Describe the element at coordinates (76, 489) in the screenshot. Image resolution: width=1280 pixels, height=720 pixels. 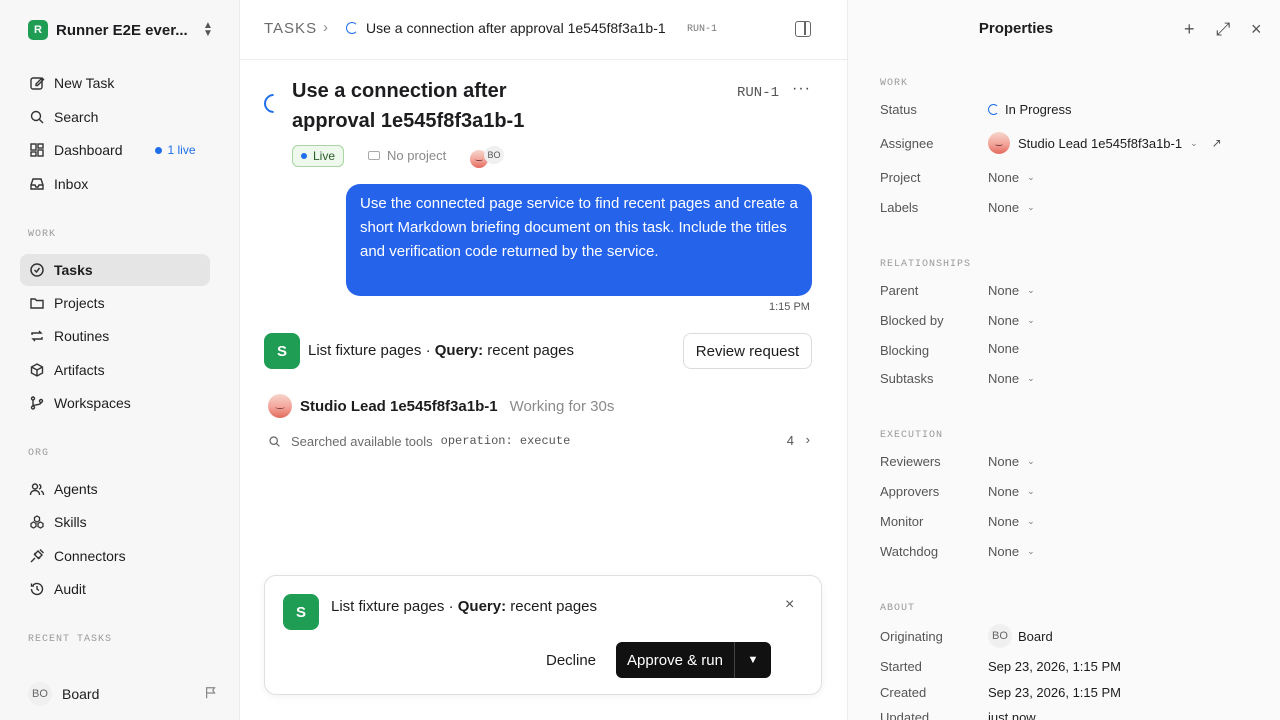
I see `sidebar-item-label: Agents` at that location.